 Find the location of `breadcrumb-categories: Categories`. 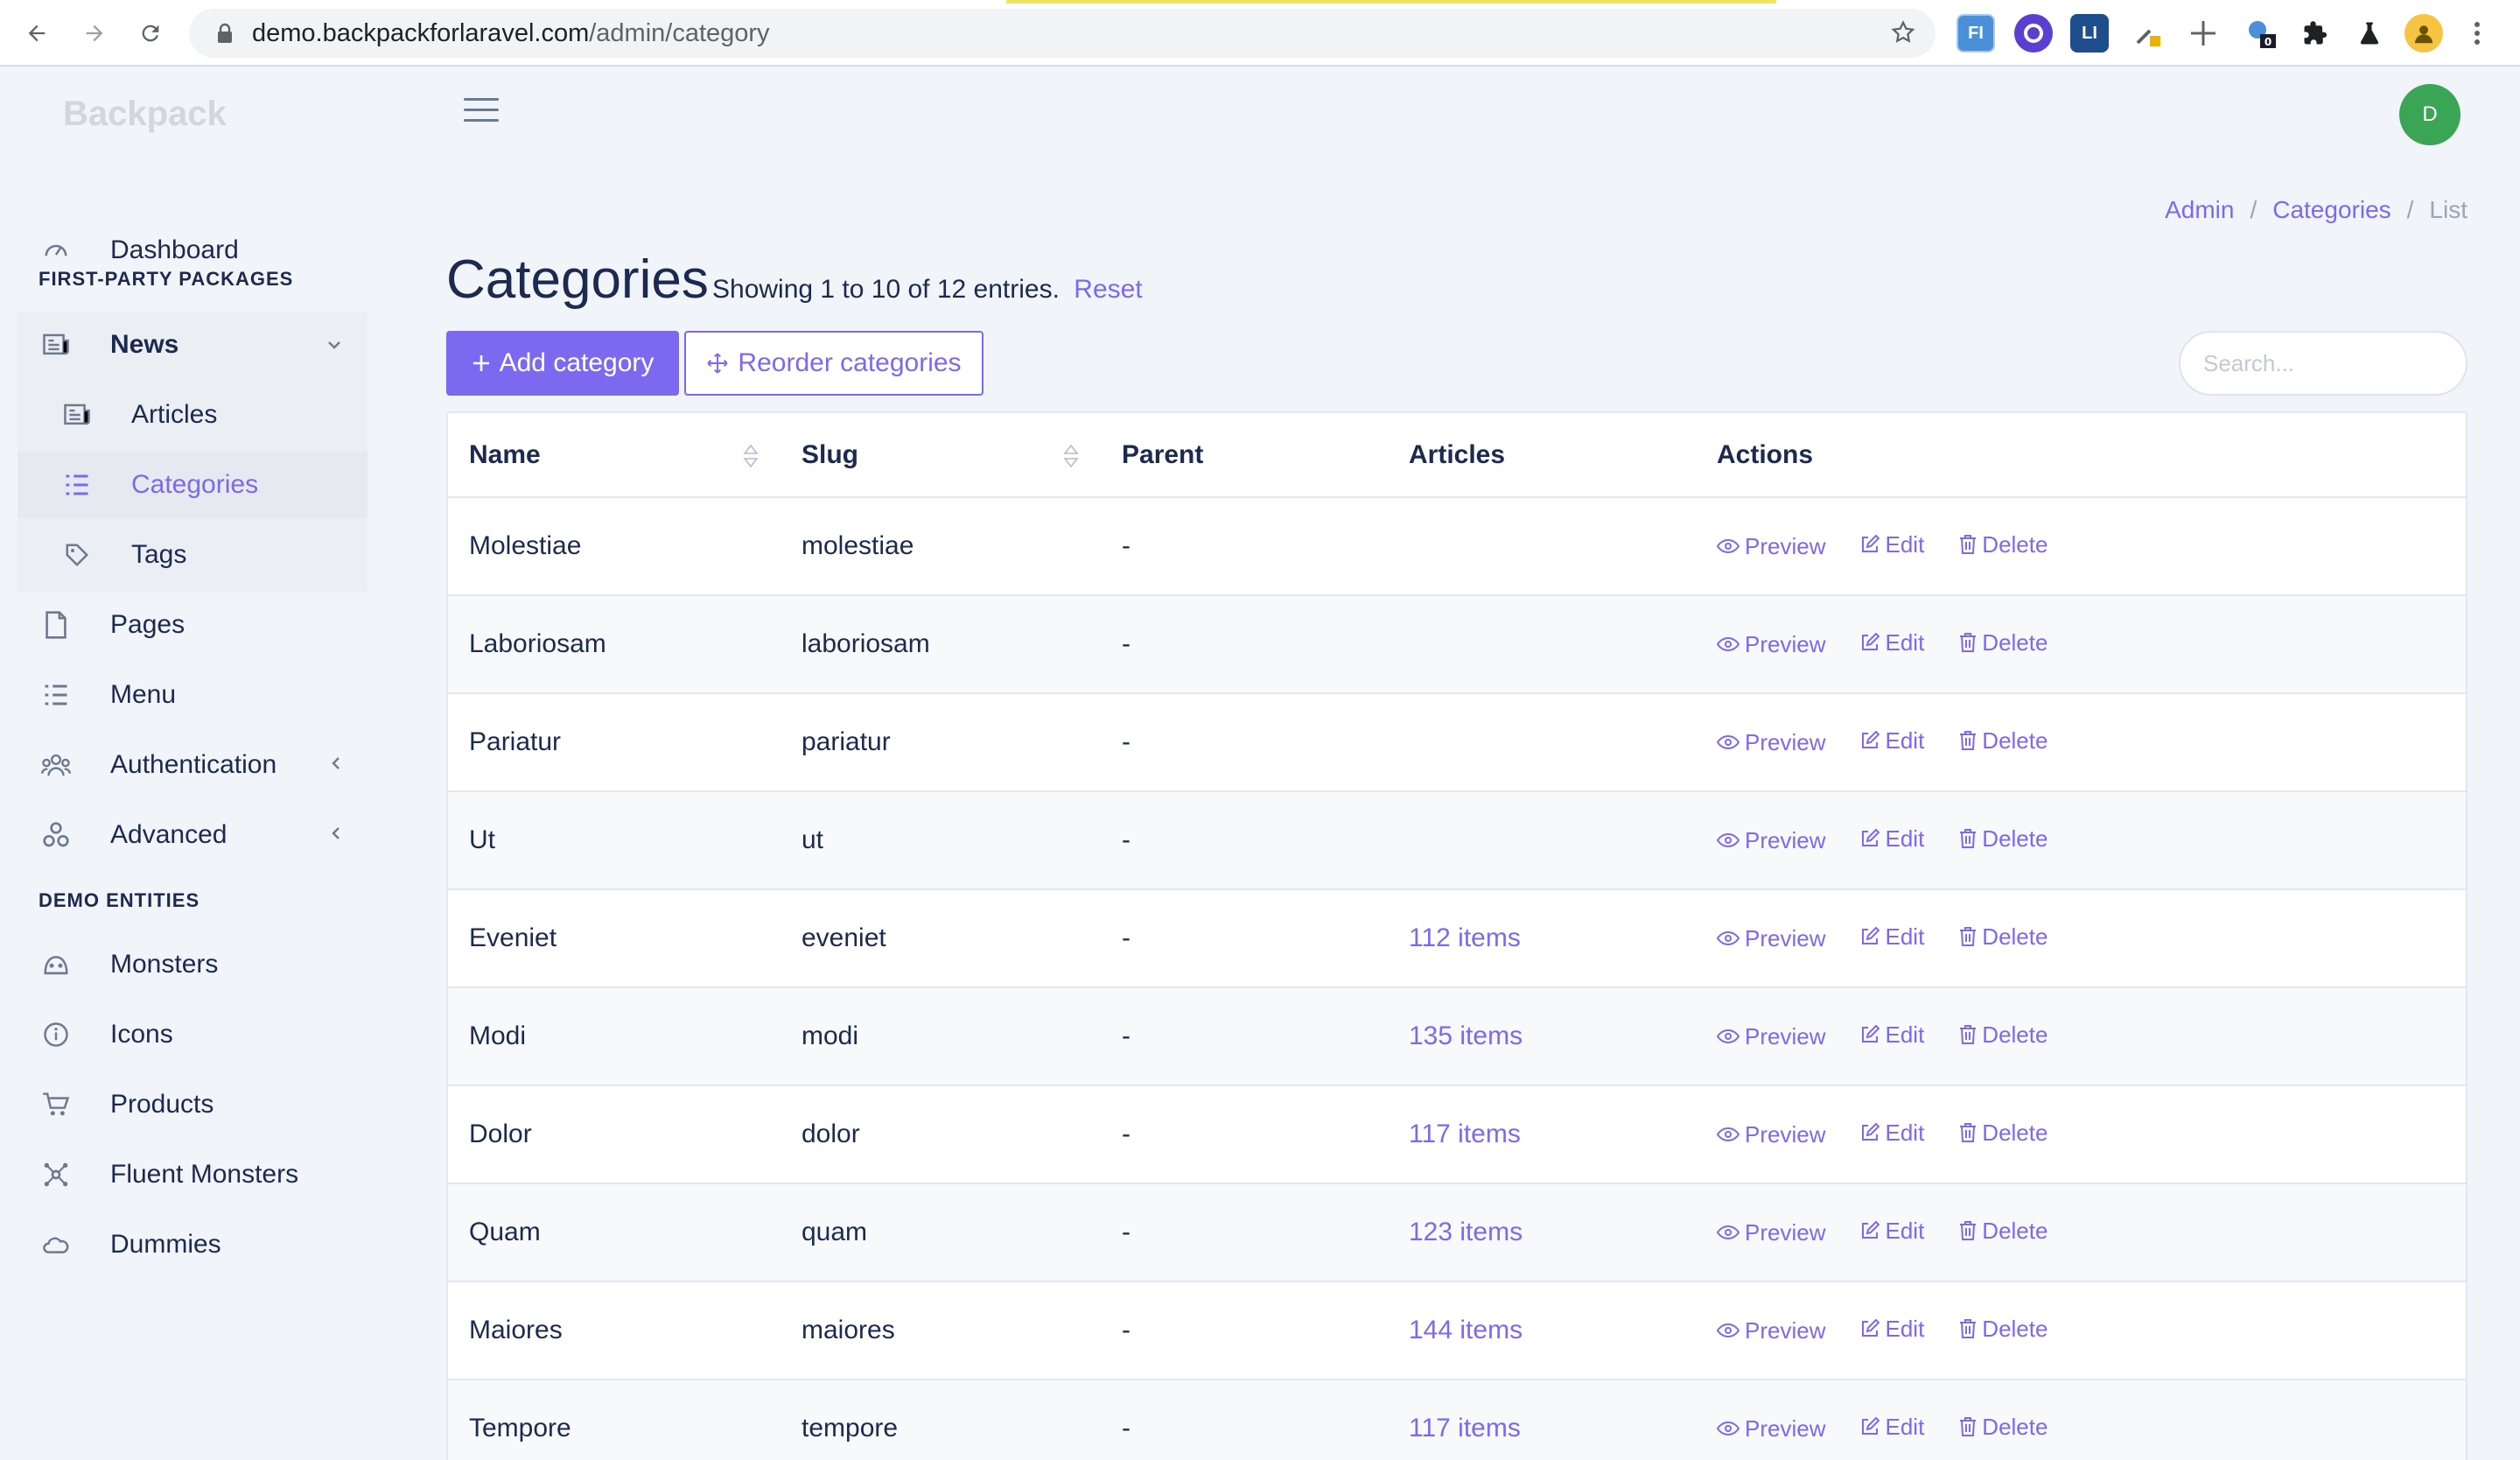

breadcrumb-categories: Categories is located at coordinates (2331, 210).